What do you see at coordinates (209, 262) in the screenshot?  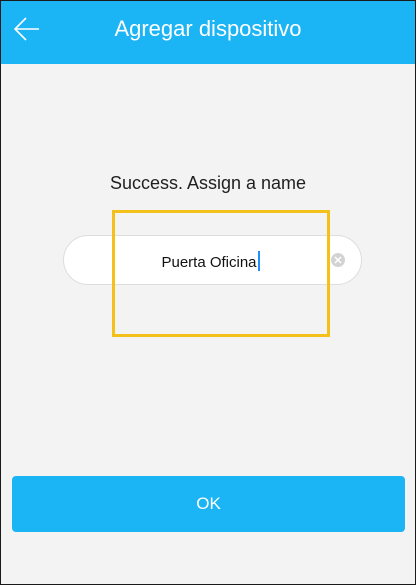 I see `device-name-value: Puerta Oficina` at bounding box center [209, 262].